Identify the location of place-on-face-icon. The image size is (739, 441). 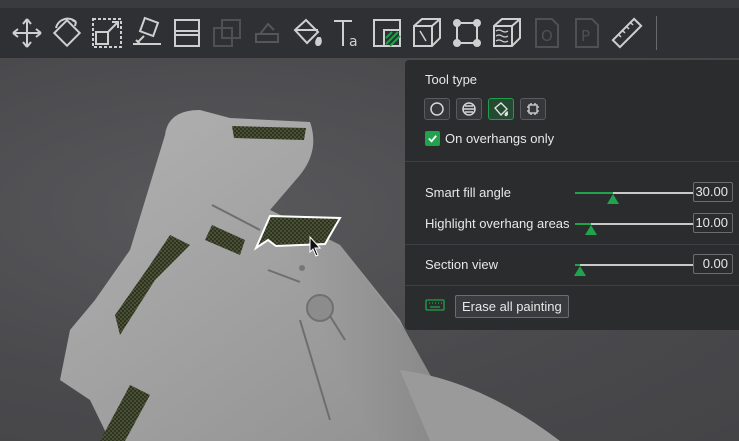
(147, 33).